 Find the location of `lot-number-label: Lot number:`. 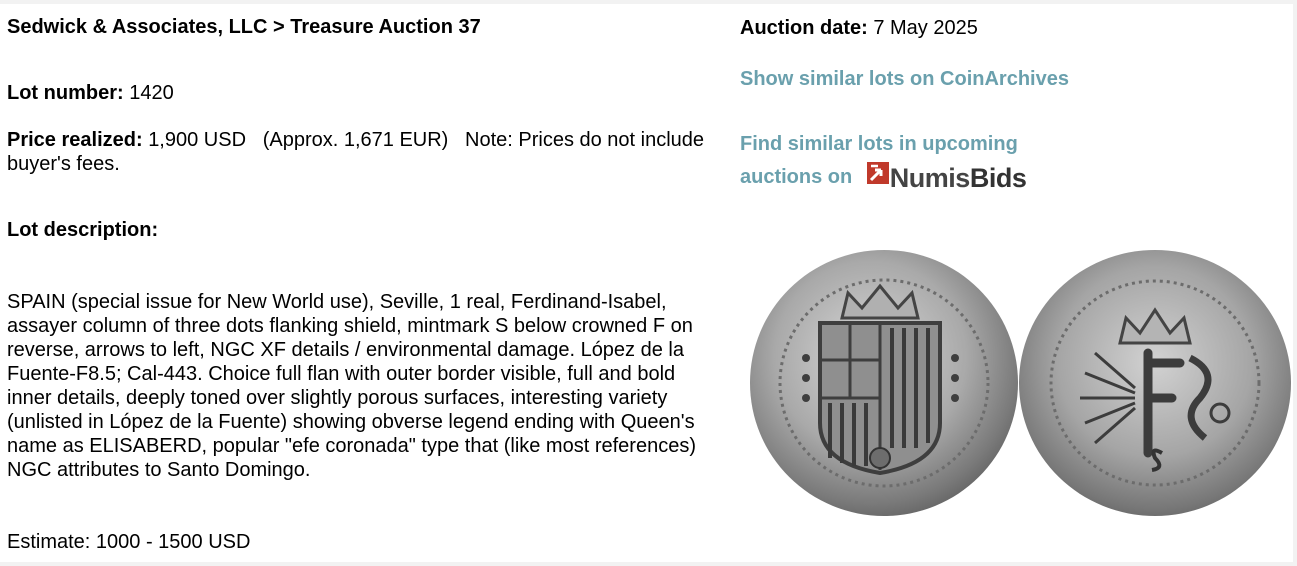

lot-number-label: Lot number: is located at coordinates (65, 93).